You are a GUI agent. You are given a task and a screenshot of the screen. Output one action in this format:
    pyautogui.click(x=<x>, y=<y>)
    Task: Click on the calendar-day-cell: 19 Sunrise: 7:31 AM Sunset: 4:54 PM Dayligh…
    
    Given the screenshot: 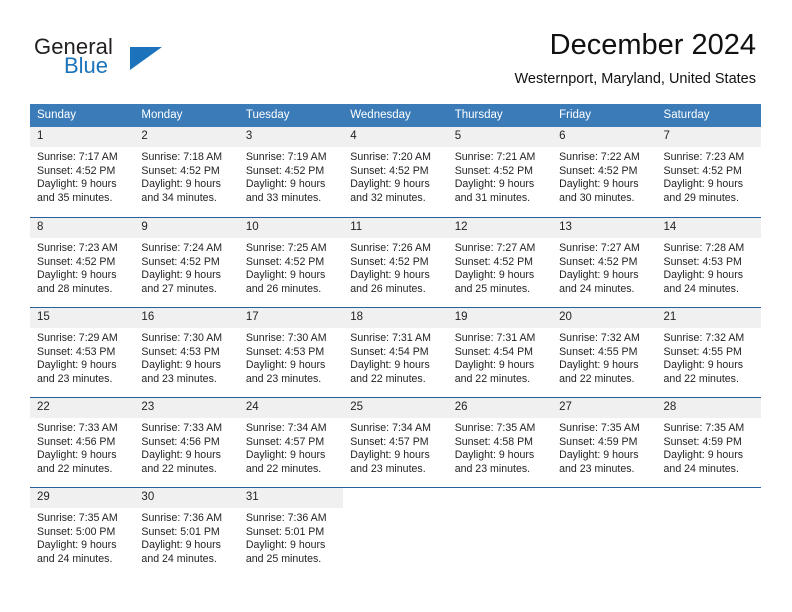 What is the action you would take?
    pyautogui.click(x=500, y=352)
    